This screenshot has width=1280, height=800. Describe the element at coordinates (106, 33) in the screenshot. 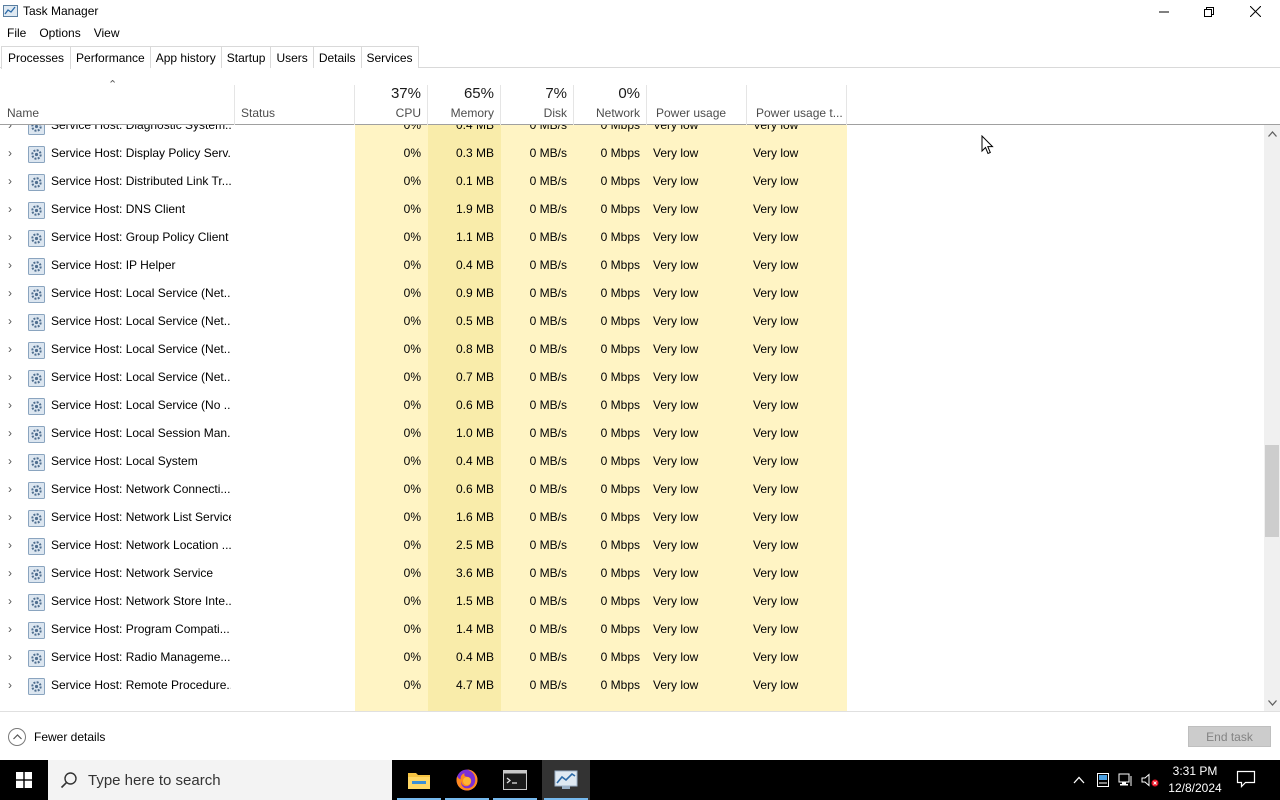

I see `menu-view: View` at that location.